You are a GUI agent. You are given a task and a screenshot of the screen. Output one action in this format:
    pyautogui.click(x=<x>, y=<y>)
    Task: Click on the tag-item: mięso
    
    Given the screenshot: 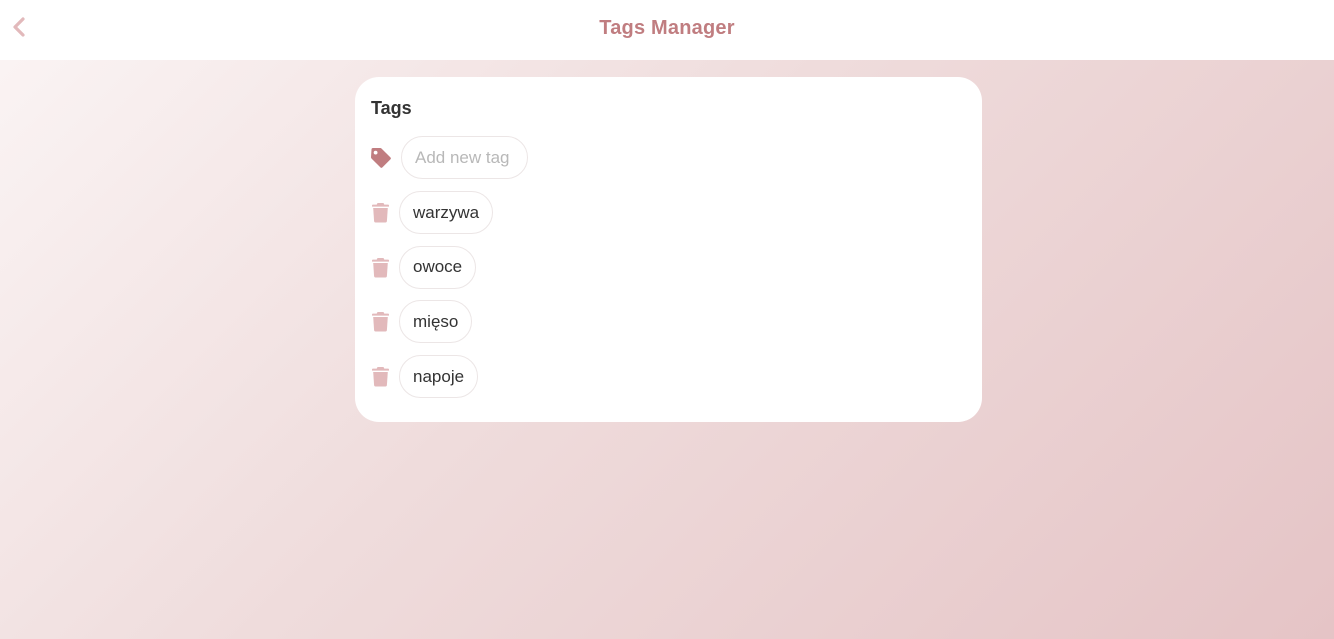 What is the action you would take?
    pyautogui.click(x=668, y=322)
    